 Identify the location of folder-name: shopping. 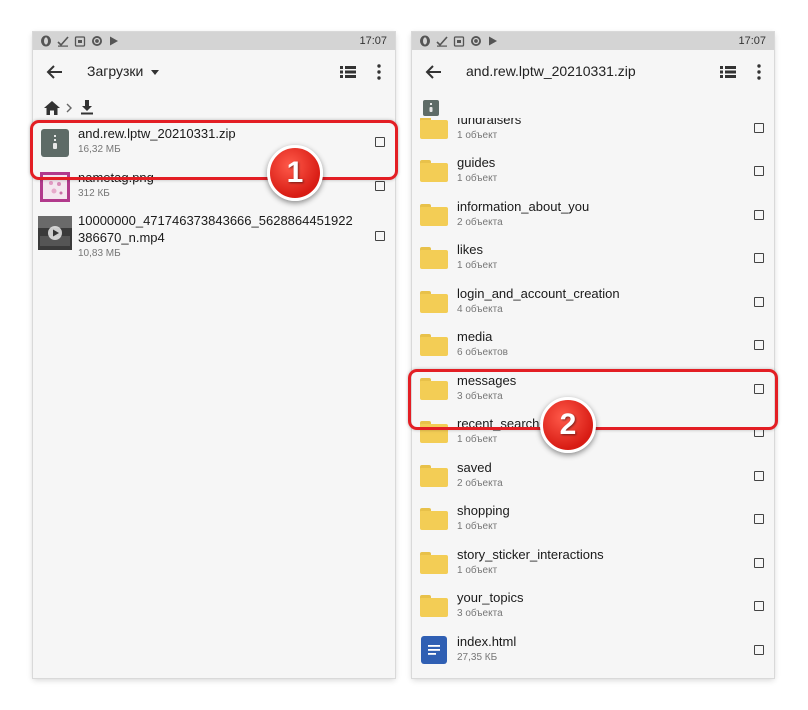
(483, 510).